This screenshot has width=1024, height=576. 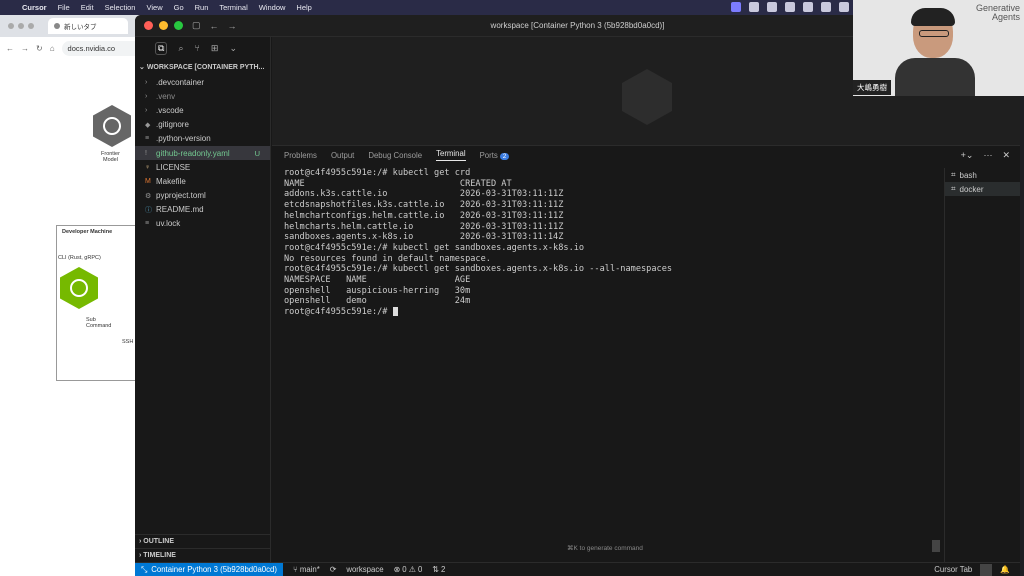 I want to click on zoom-icon, so click(x=986, y=569).